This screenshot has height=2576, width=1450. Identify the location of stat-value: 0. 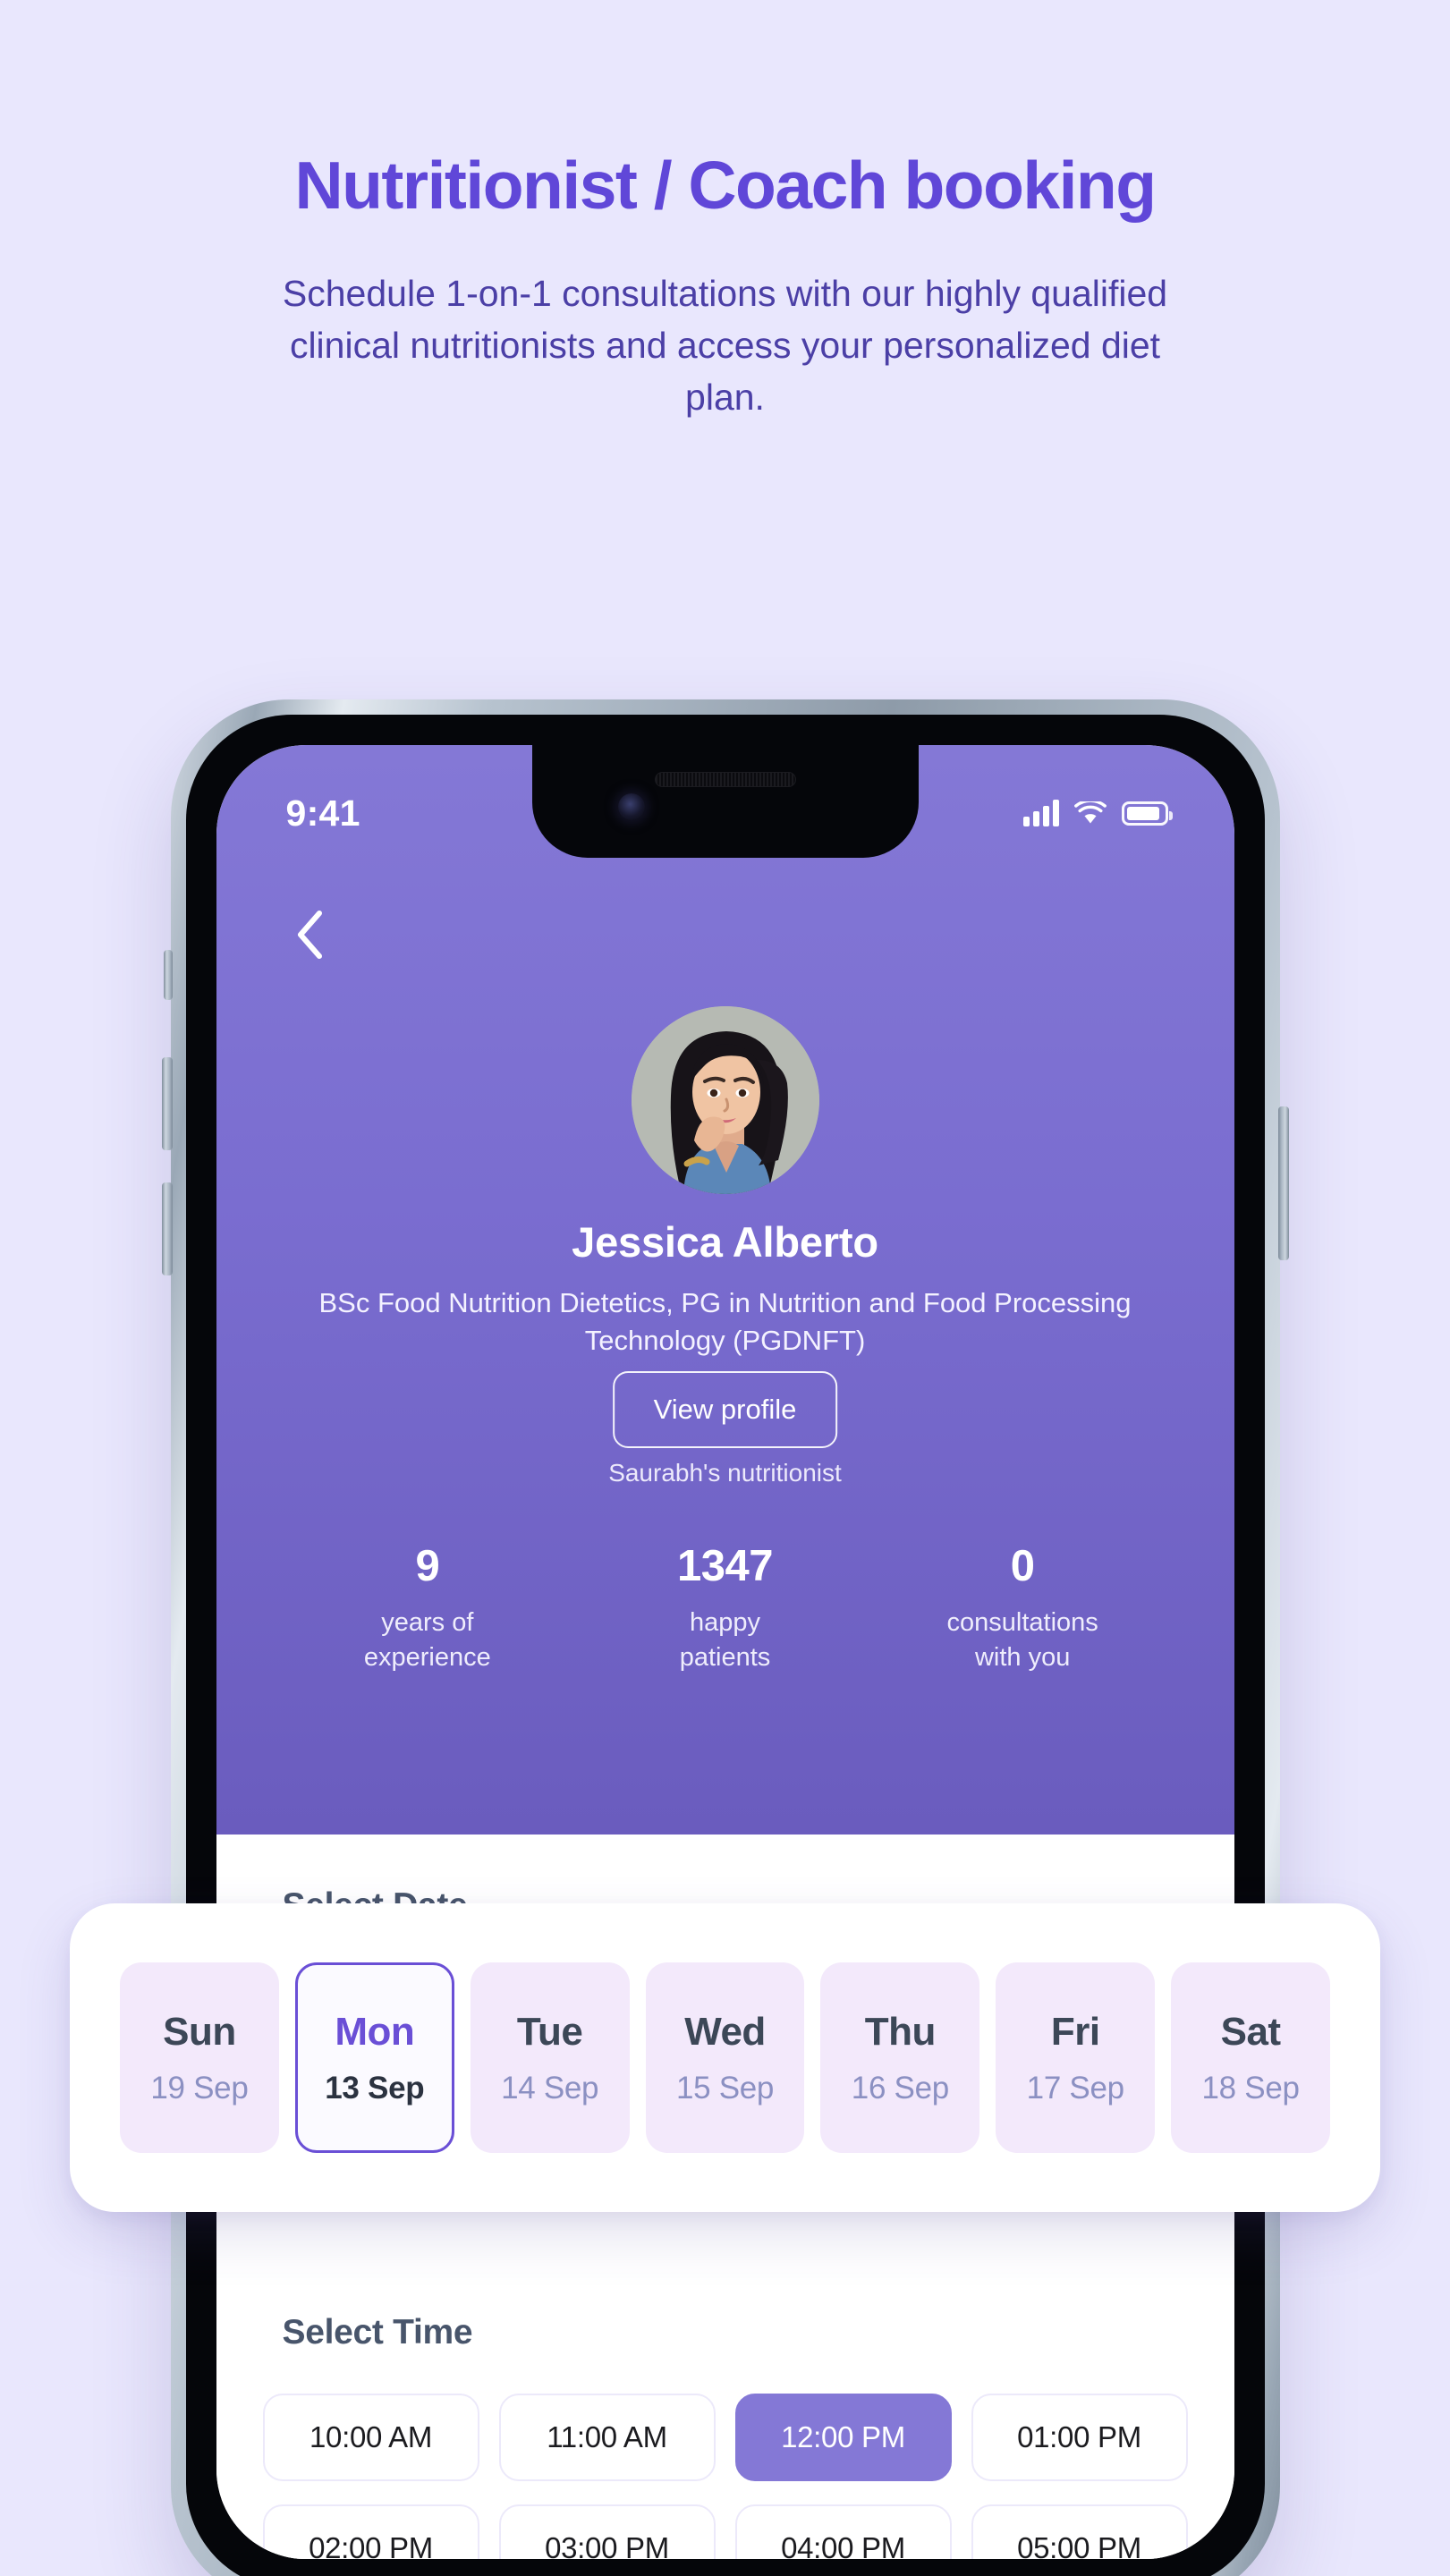
(1022, 1566).